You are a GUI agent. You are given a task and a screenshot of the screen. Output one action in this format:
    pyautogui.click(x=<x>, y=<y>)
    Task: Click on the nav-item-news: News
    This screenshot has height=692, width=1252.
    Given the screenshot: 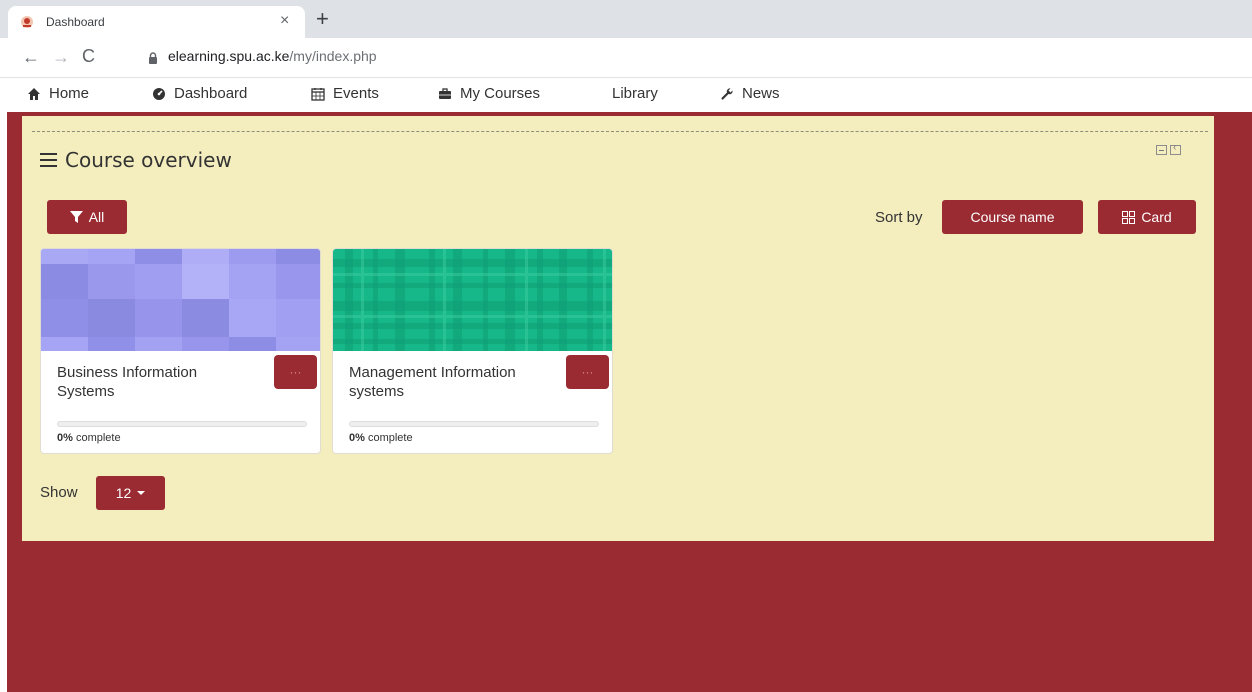 What is the action you would take?
    pyautogui.click(x=750, y=93)
    